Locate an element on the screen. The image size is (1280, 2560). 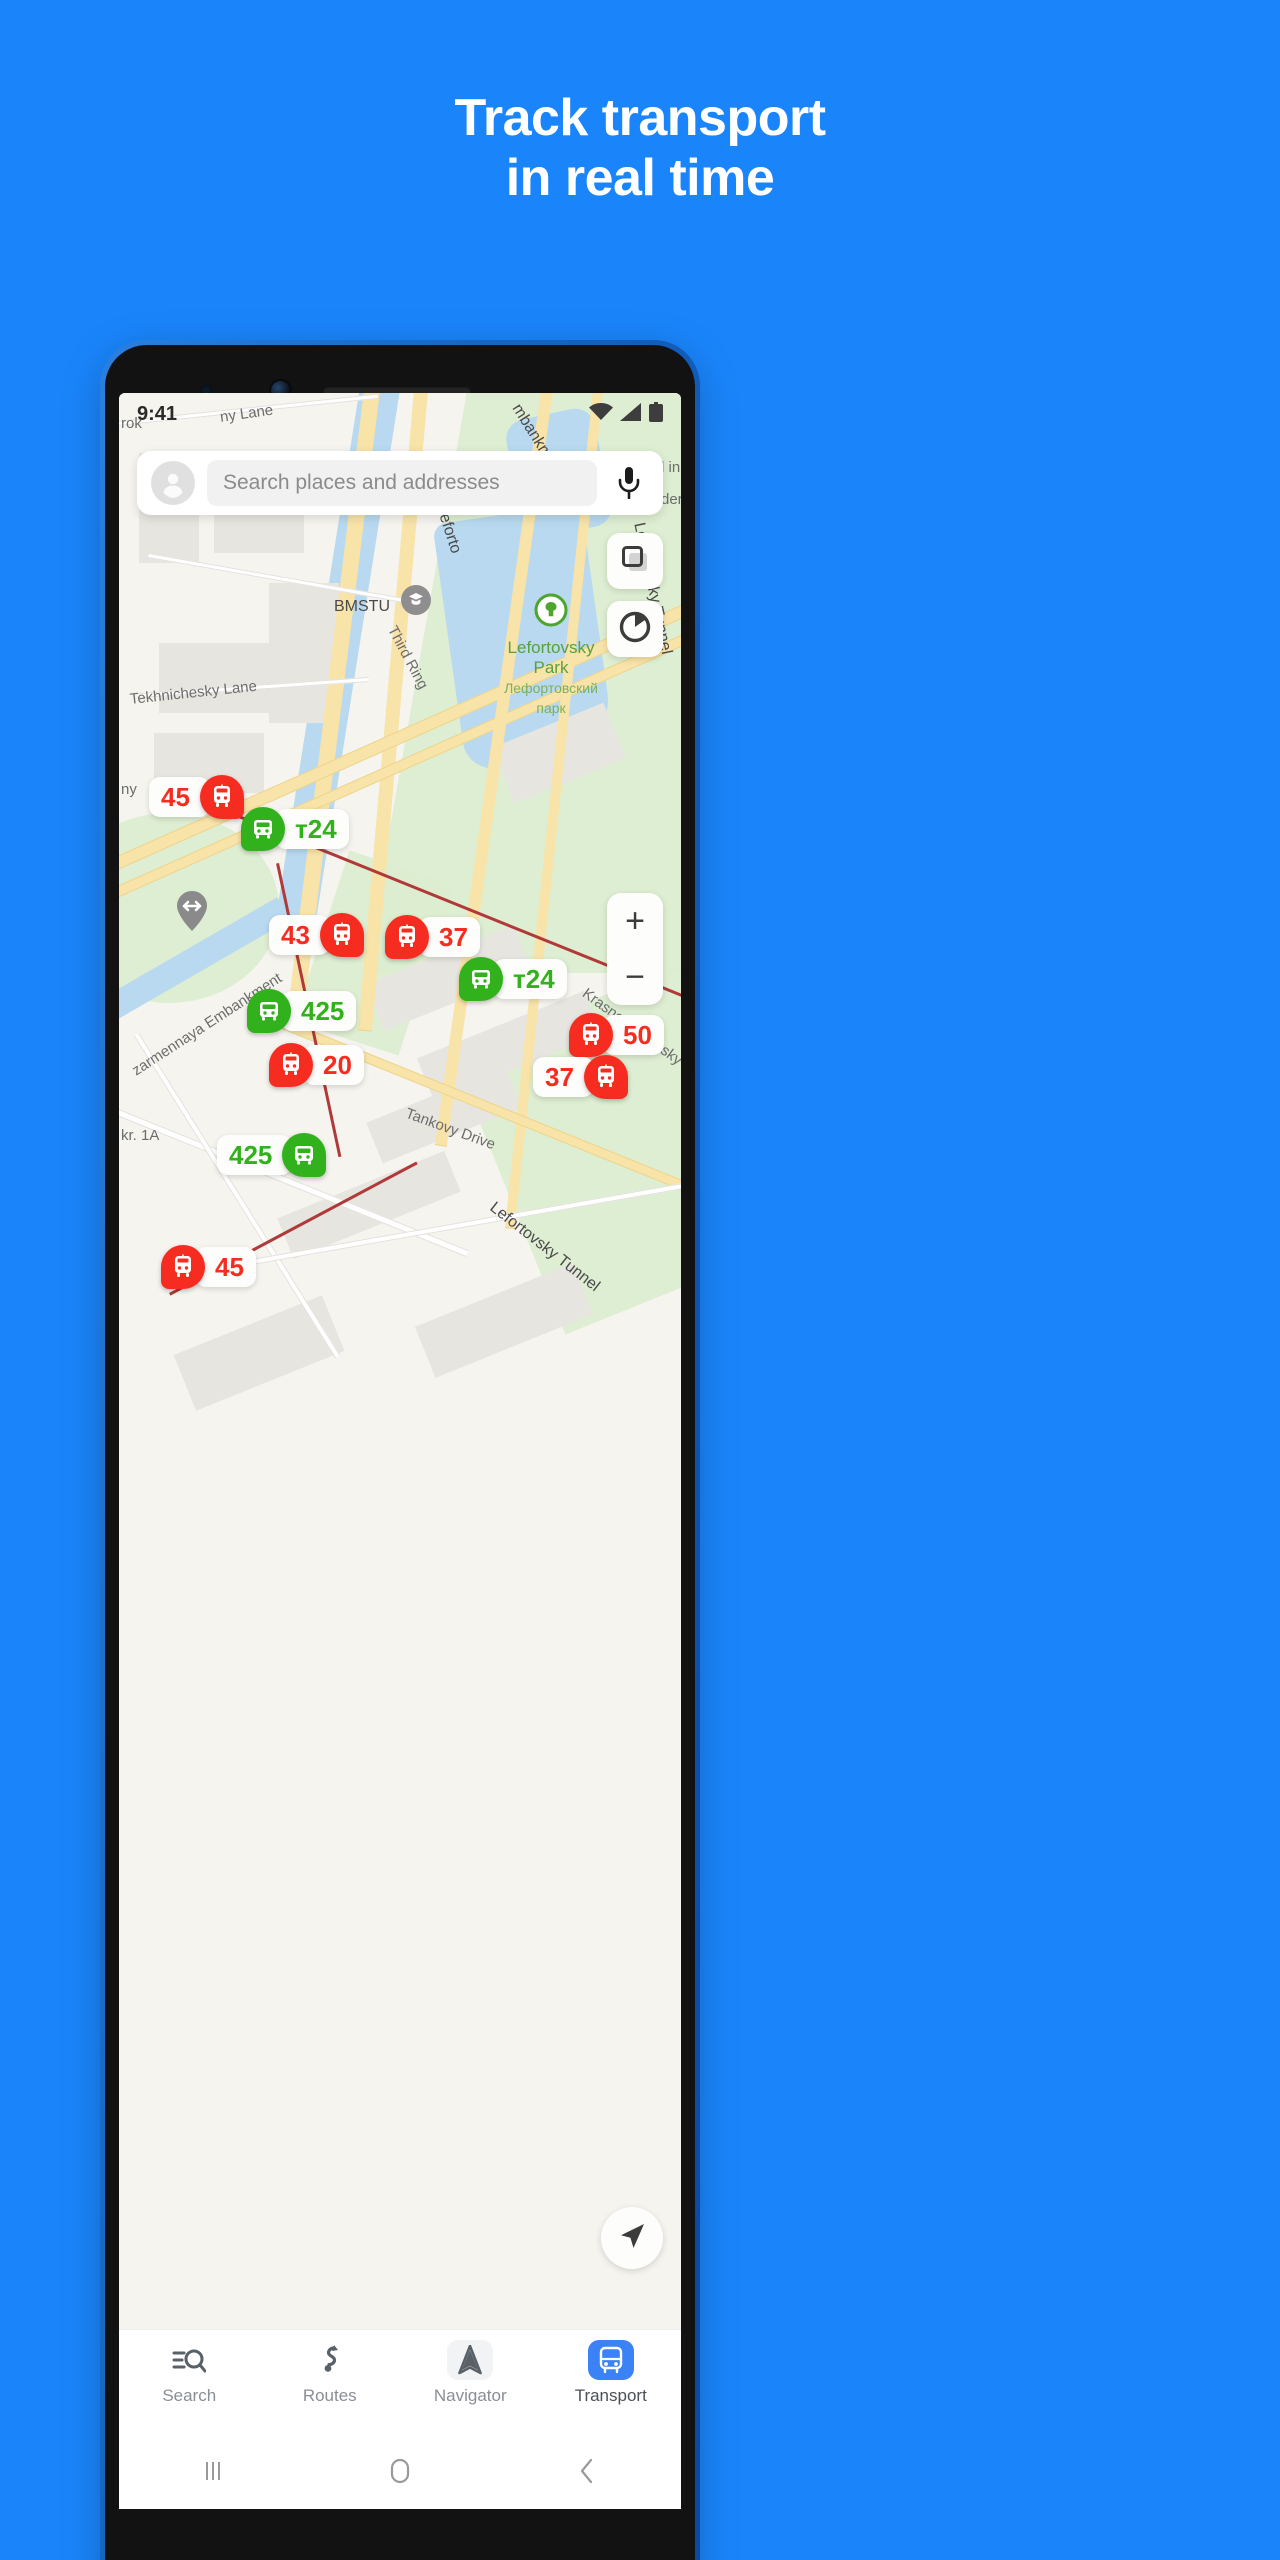
nav-label-search: Search is located at coordinates (189, 2395).